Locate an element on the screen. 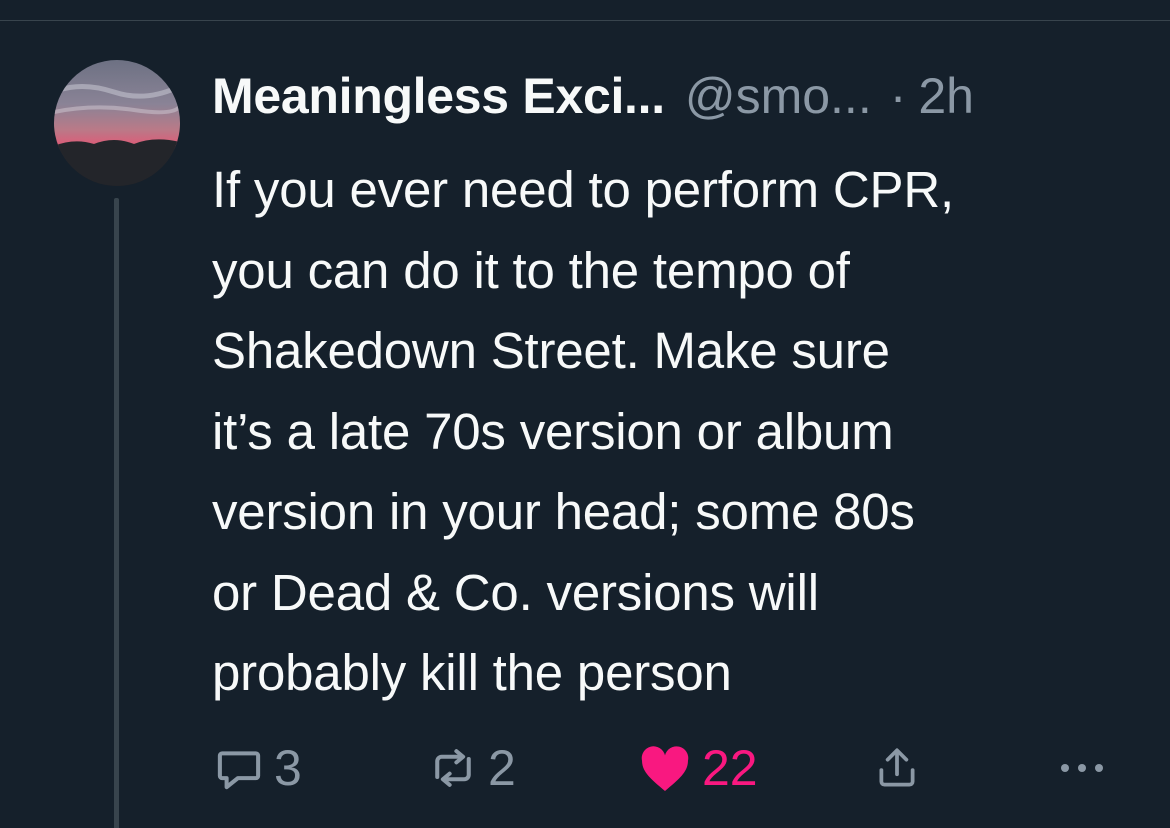 The height and width of the screenshot is (828, 1170). reply-button: 3 is located at coordinates (257, 768).